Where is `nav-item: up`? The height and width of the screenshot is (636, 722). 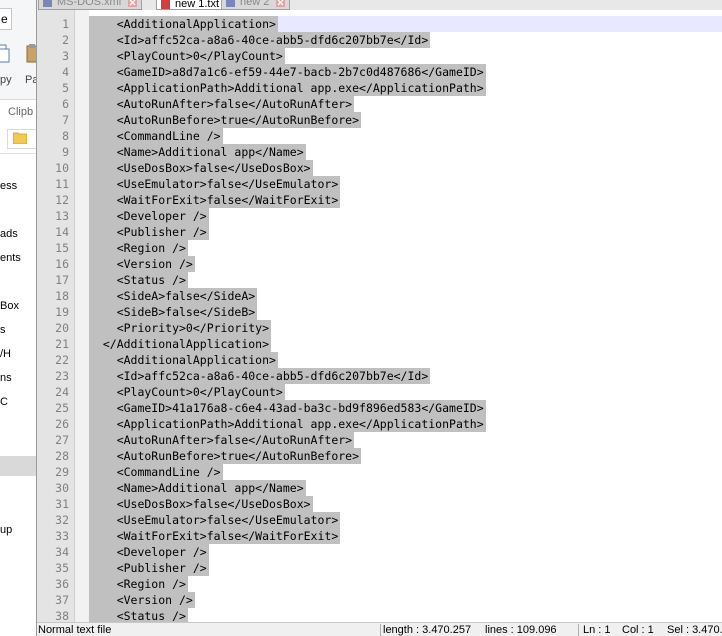
nav-item: up is located at coordinates (6, 530).